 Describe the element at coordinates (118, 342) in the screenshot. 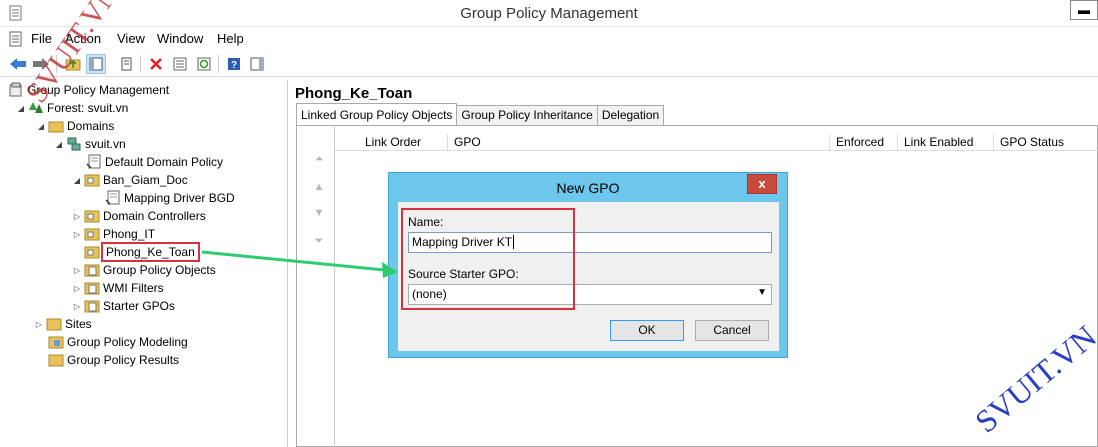

I see `tree-gp-modeling: Group Policy Modeling` at that location.